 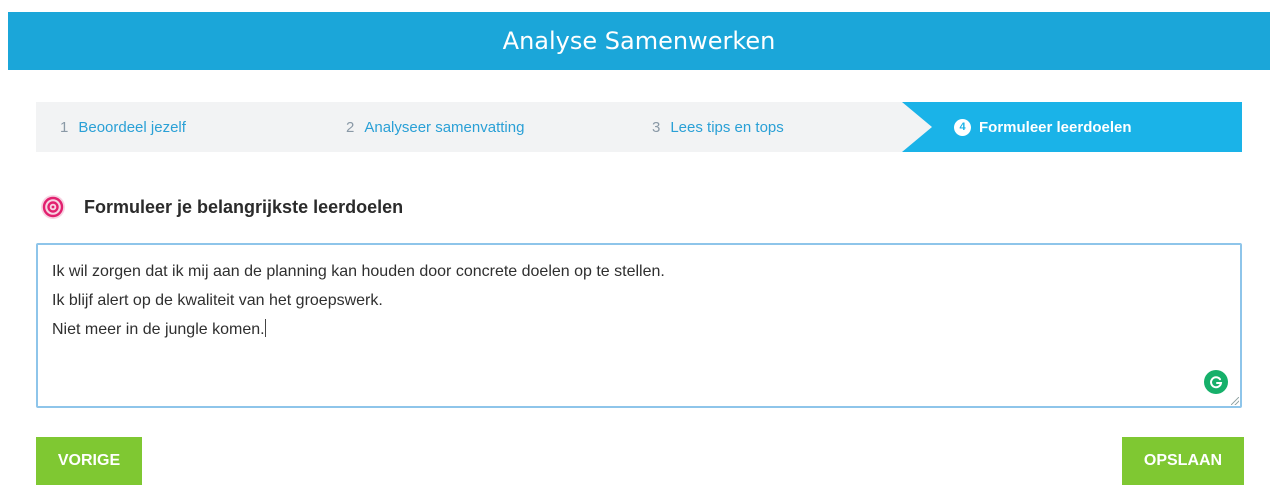 What do you see at coordinates (962, 127) in the screenshot?
I see `step-number: 4` at bounding box center [962, 127].